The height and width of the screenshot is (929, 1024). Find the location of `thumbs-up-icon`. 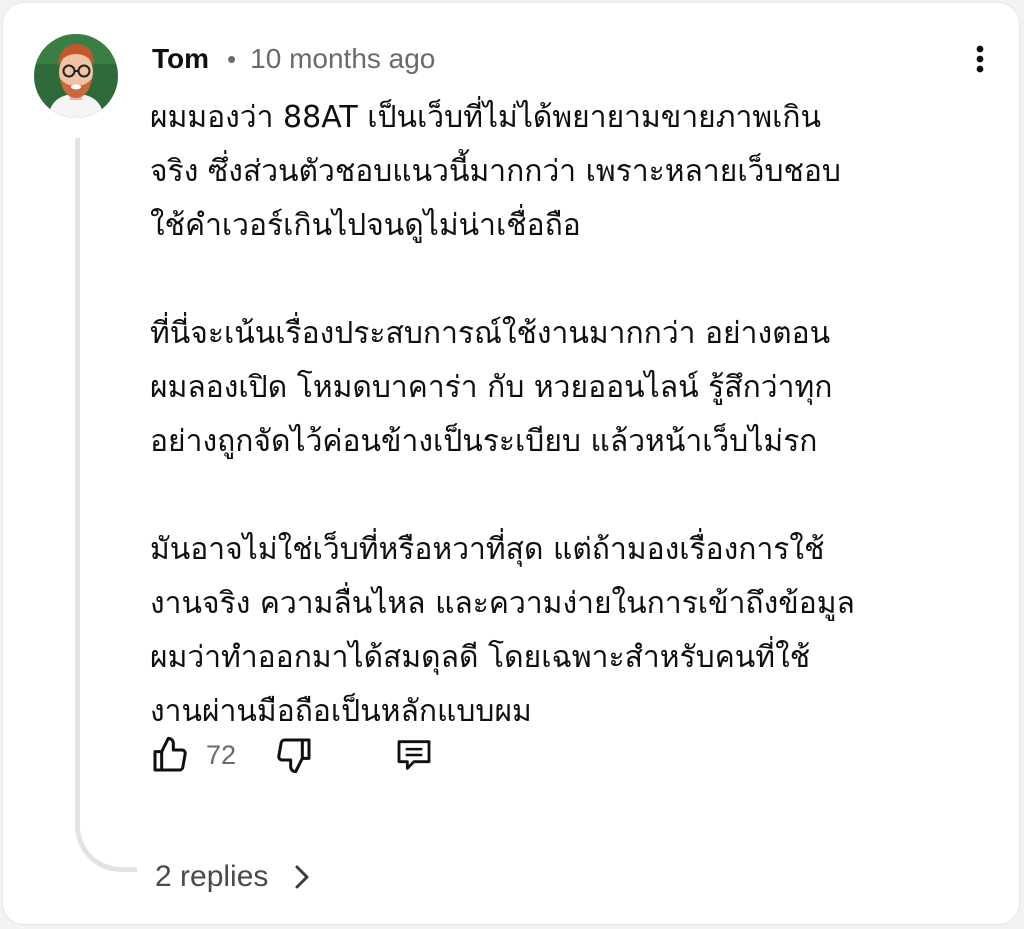

thumbs-up-icon is located at coordinates (170, 754).